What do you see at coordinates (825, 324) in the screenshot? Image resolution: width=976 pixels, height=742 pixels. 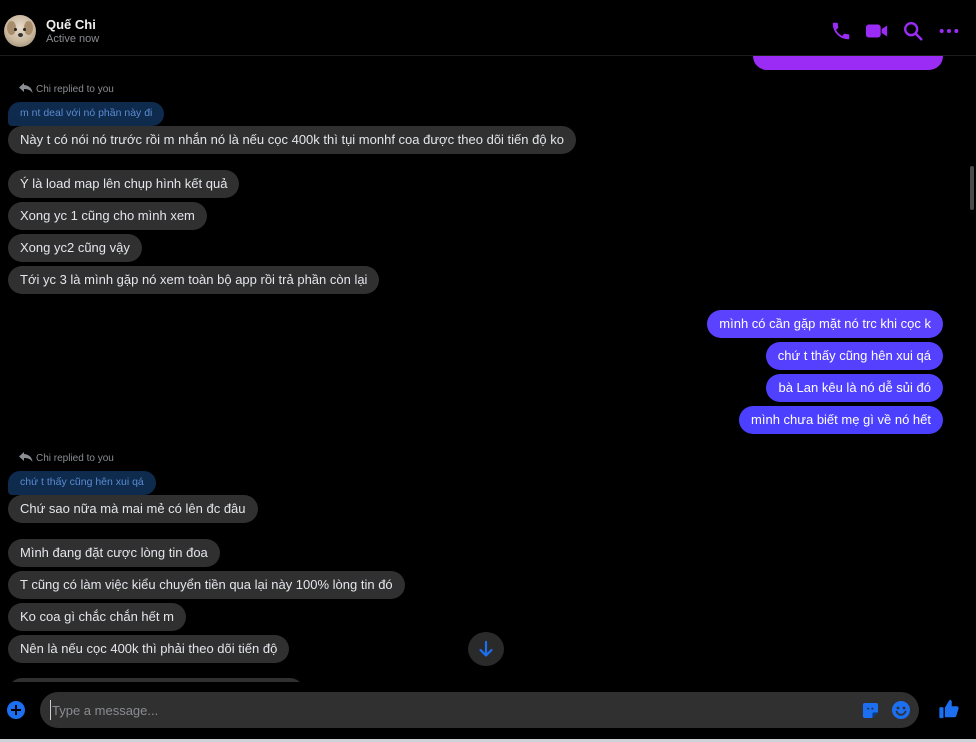 I see `outgoing-message: mình có cần gặp mặt nó trc khi cọc k` at bounding box center [825, 324].